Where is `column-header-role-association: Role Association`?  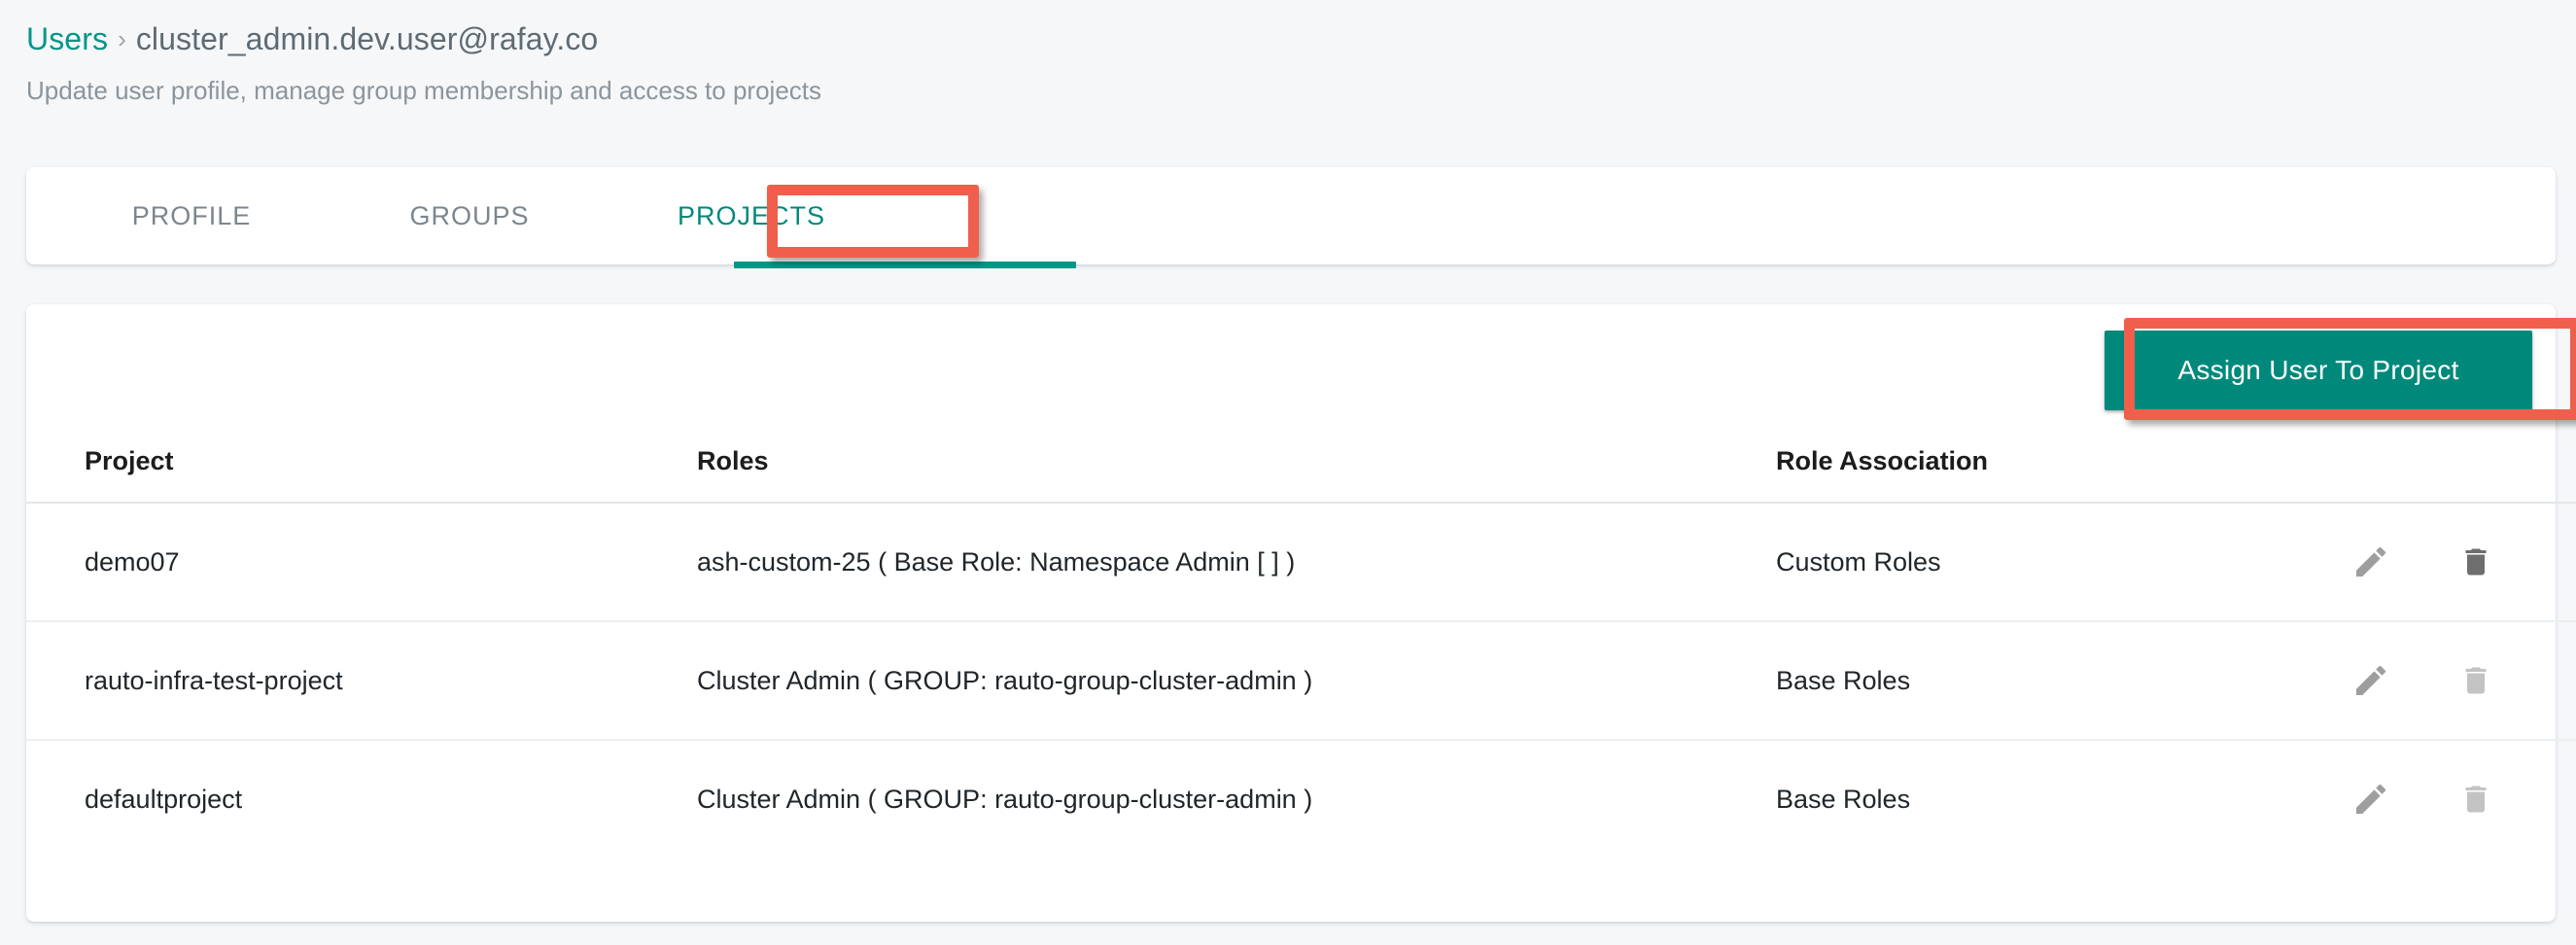
column-header-role-association: Role Association is located at coordinates (2063, 475).